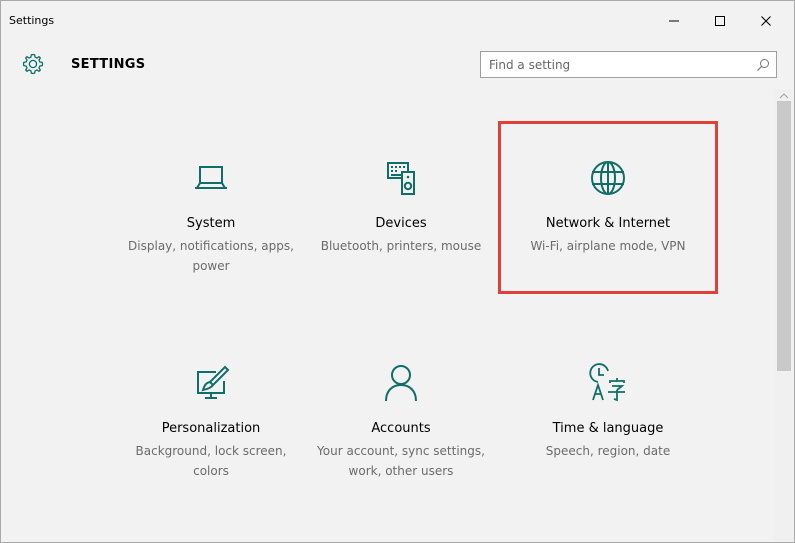 This screenshot has height=543, width=795. Describe the element at coordinates (32, 20) in the screenshot. I see `window-title: Settings` at that location.